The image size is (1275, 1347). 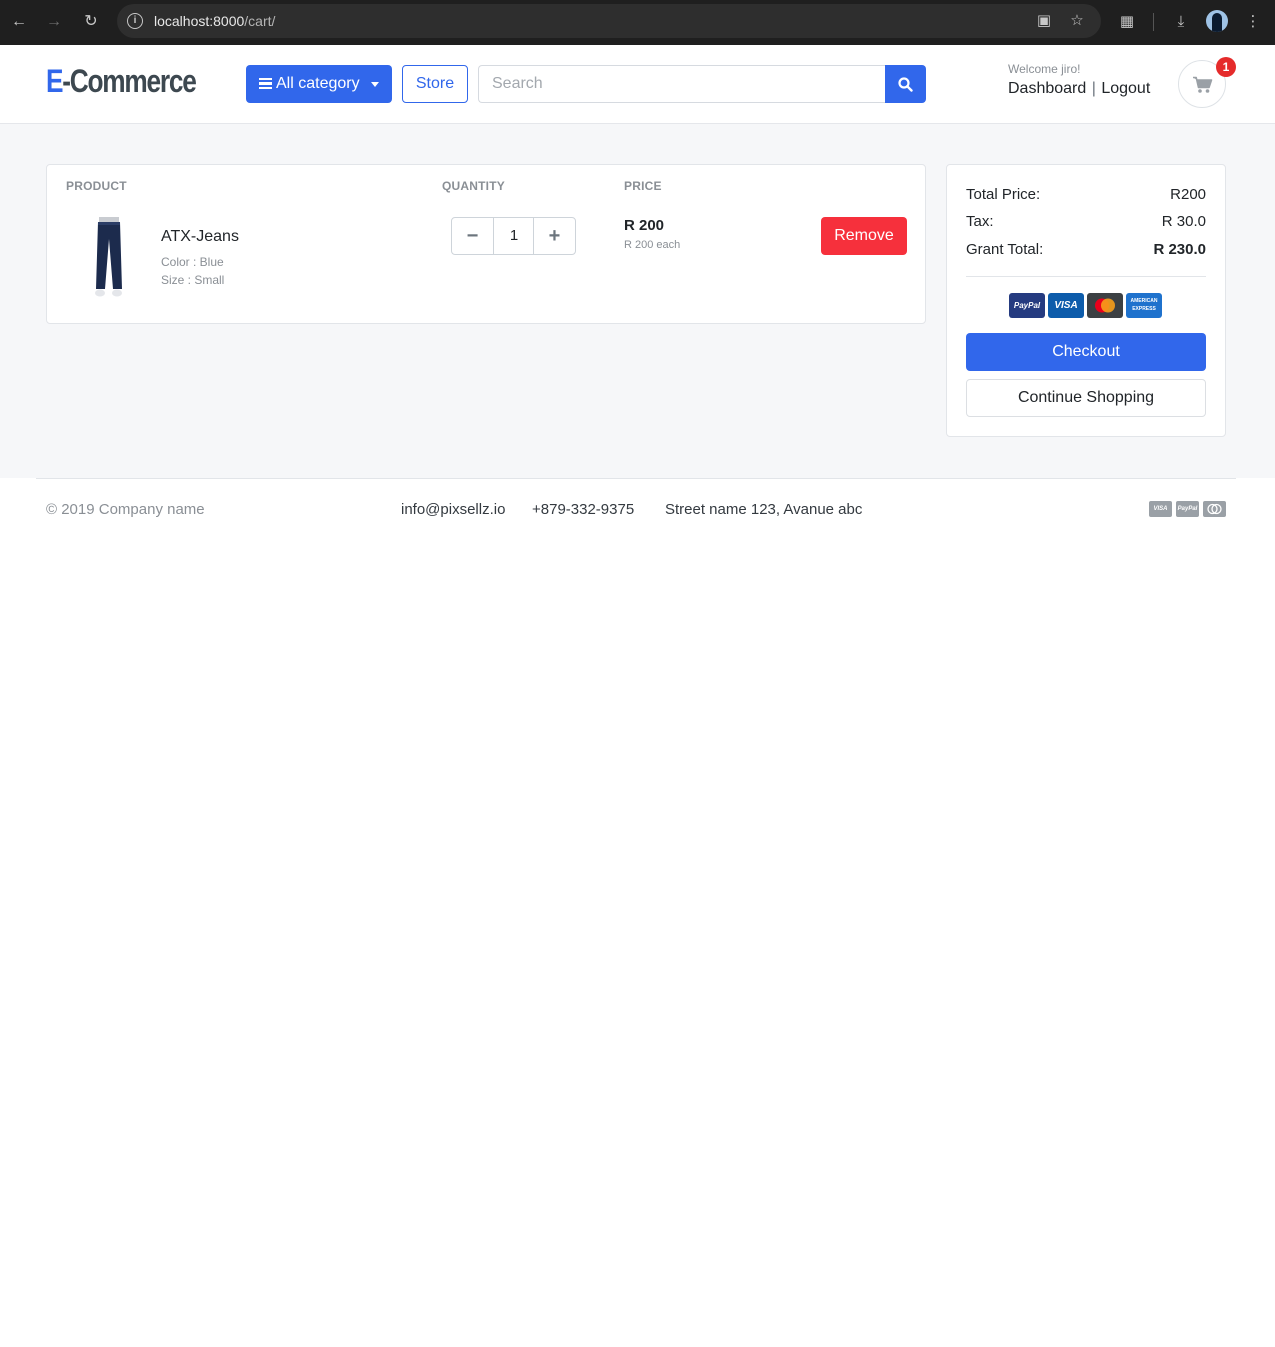 I want to click on grand-total-row: Grant Total: R 230.0, so click(x=1086, y=249).